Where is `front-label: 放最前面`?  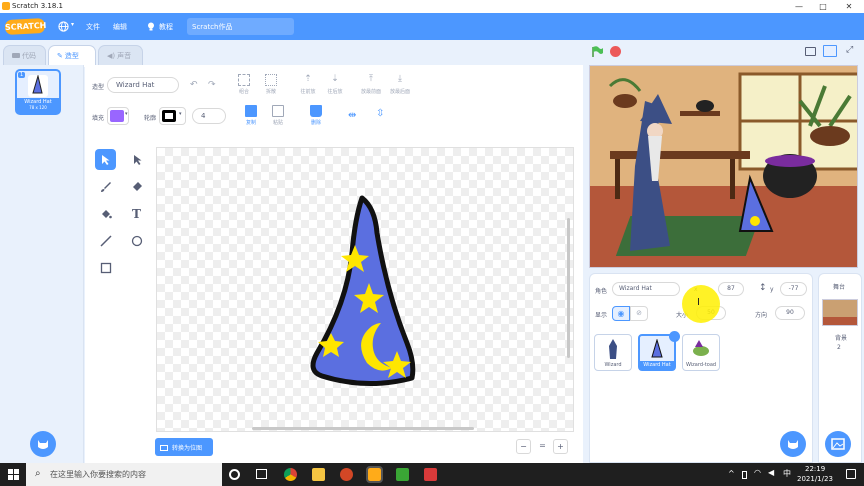
front-label: 放最前面 is located at coordinates (370, 92).